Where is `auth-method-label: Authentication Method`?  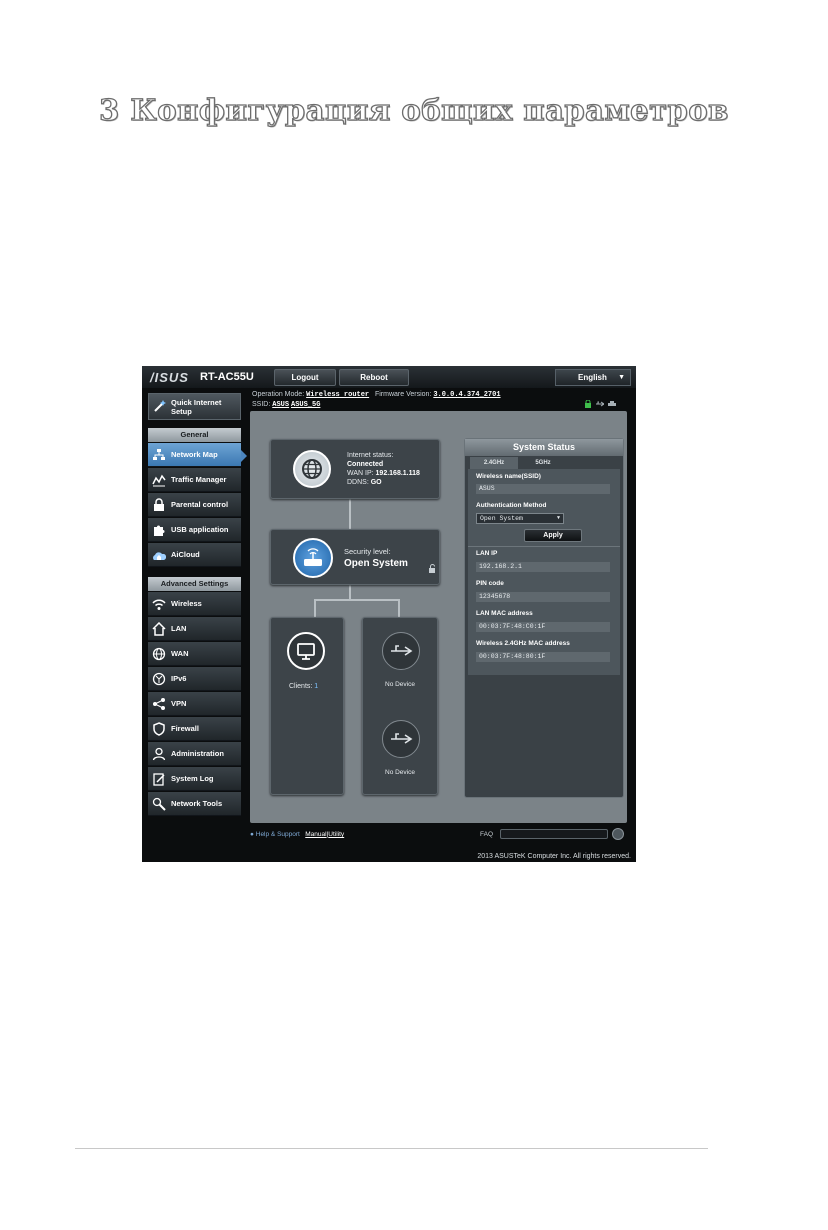 auth-method-label: Authentication Method is located at coordinates (511, 505).